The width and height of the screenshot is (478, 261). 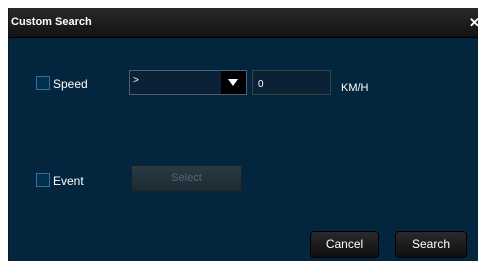 What do you see at coordinates (291, 82) in the screenshot?
I see `speed-value-input` at bounding box center [291, 82].